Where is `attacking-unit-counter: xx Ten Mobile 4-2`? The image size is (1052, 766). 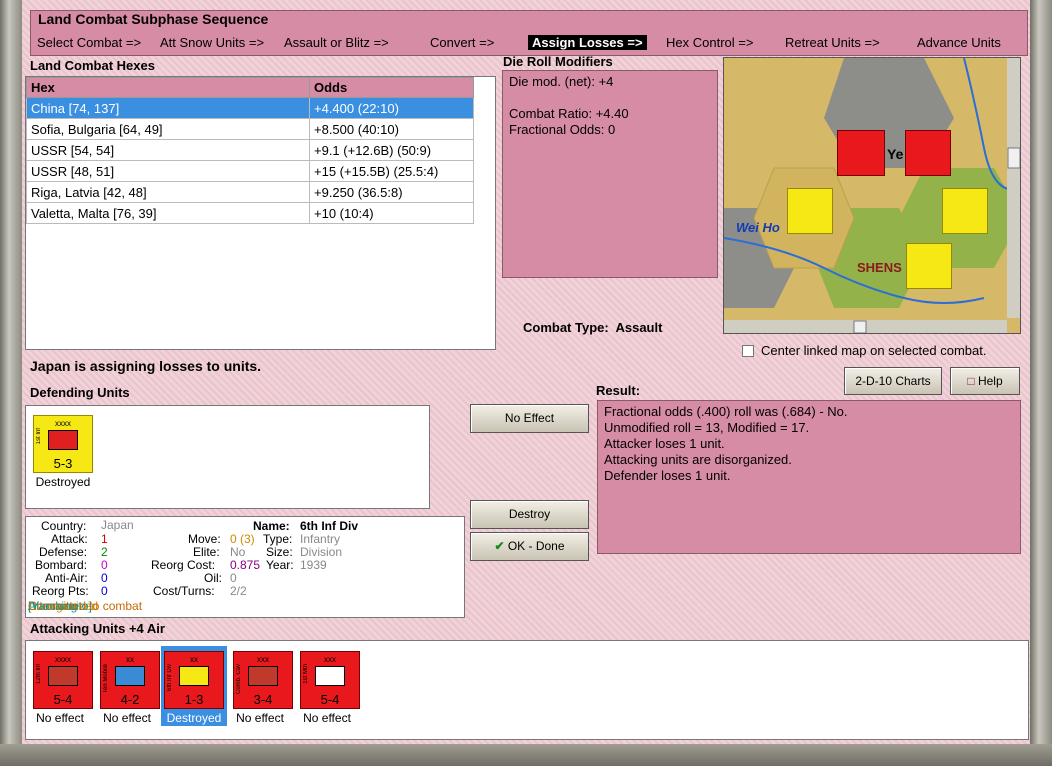 attacking-unit-counter: xx Ten Mobile 4-2 is located at coordinates (130, 680).